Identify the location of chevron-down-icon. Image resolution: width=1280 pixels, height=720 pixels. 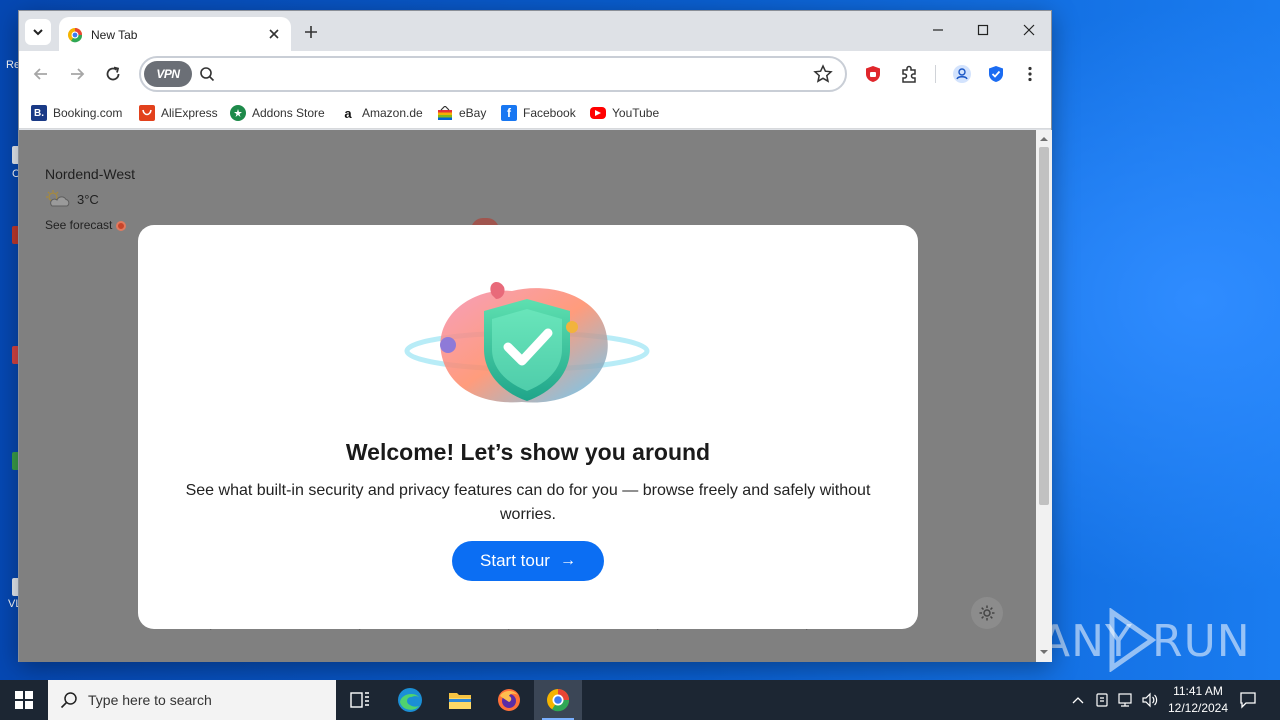
(38, 32).